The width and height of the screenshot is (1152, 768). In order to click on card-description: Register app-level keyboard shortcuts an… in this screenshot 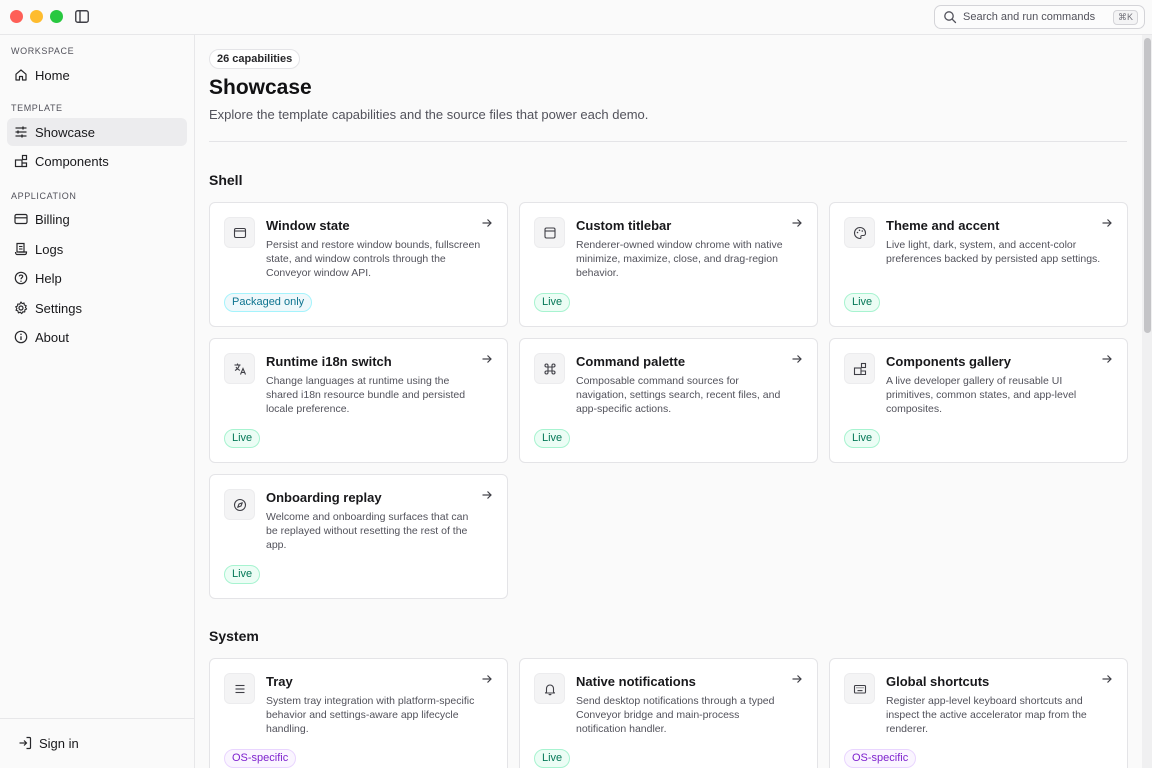, I will do `click(986, 715)`.